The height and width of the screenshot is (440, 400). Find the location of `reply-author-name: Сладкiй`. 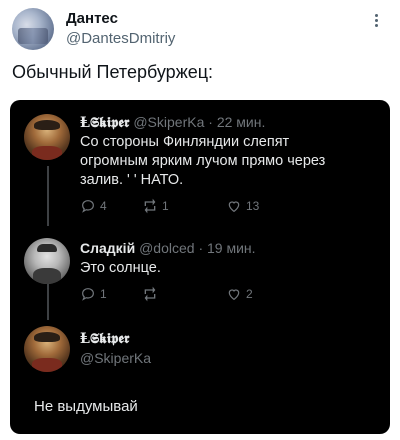

reply-author-name: Сладкiй is located at coordinates (107, 248).